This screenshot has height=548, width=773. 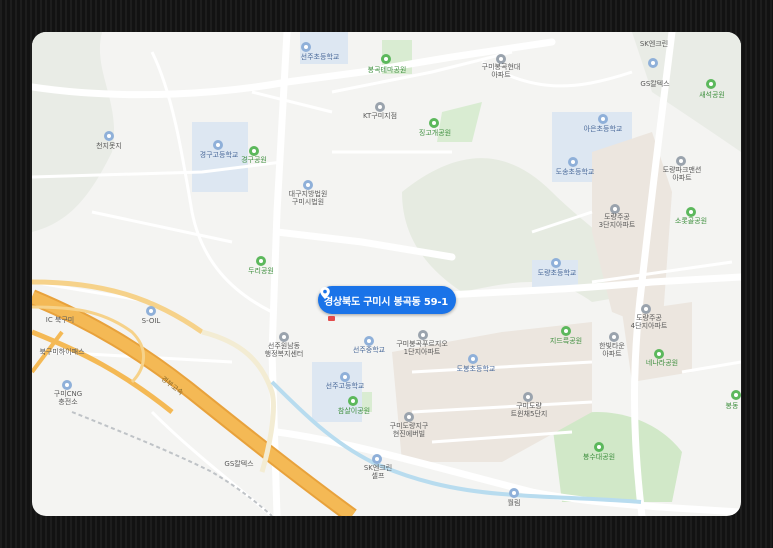 I want to click on label-sk-charger-top: SK엔크린, so click(x=654, y=44).